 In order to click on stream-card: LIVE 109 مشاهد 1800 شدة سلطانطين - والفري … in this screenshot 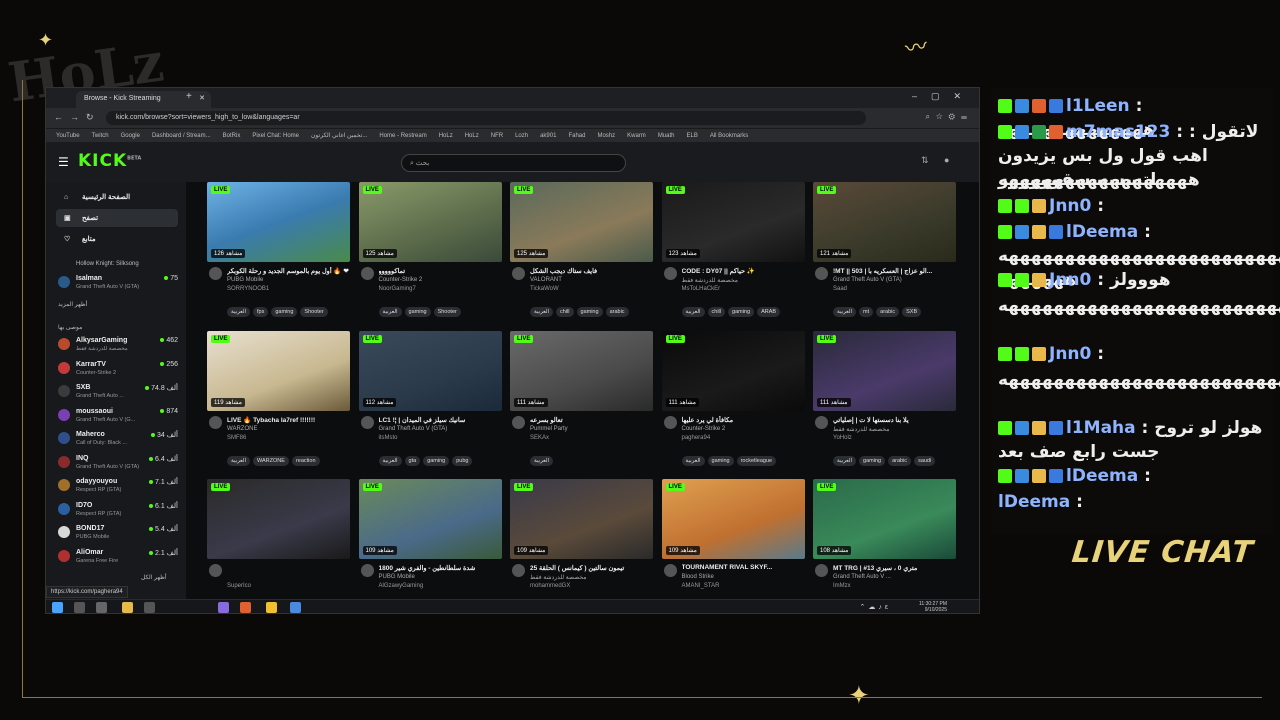, I will do `click(430, 539)`.